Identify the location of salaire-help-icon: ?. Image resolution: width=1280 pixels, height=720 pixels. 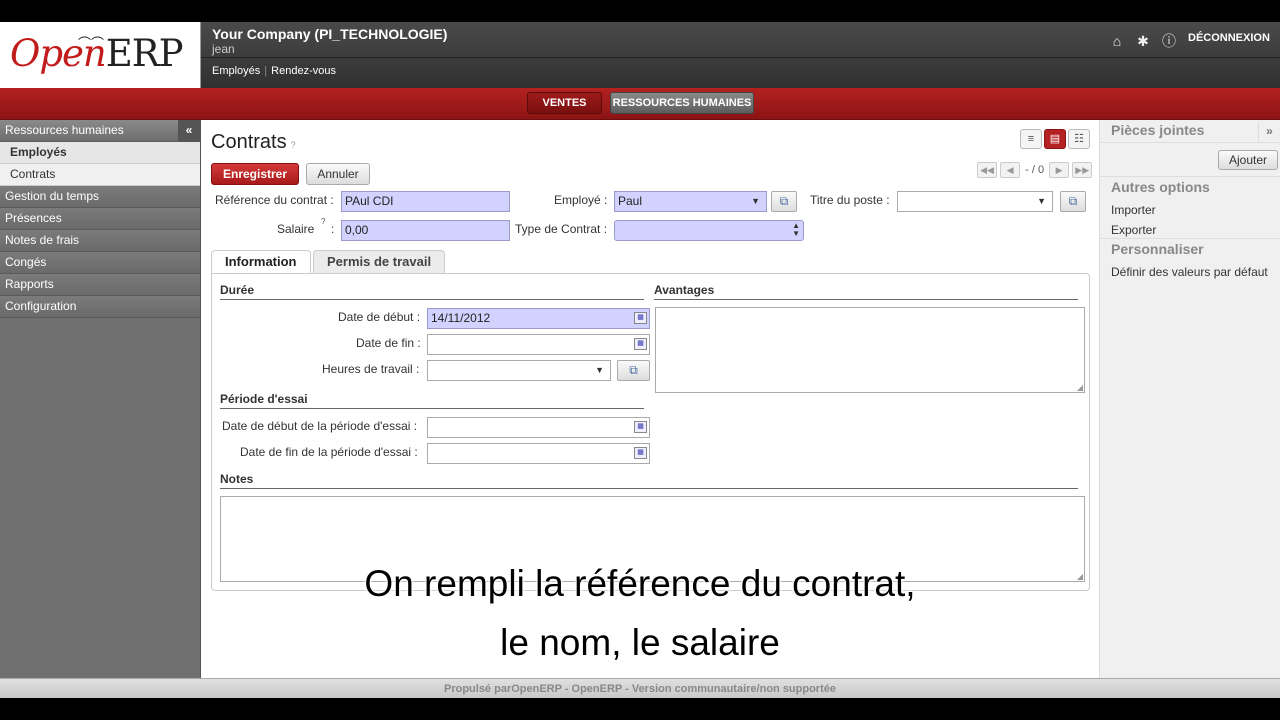
(323, 221).